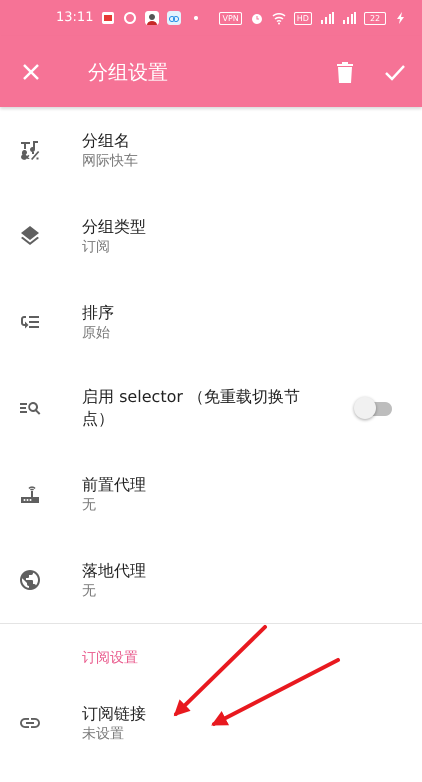 Image resolution: width=422 pixels, height=782 pixels. I want to click on vpn-badge: VPN, so click(230, 18).